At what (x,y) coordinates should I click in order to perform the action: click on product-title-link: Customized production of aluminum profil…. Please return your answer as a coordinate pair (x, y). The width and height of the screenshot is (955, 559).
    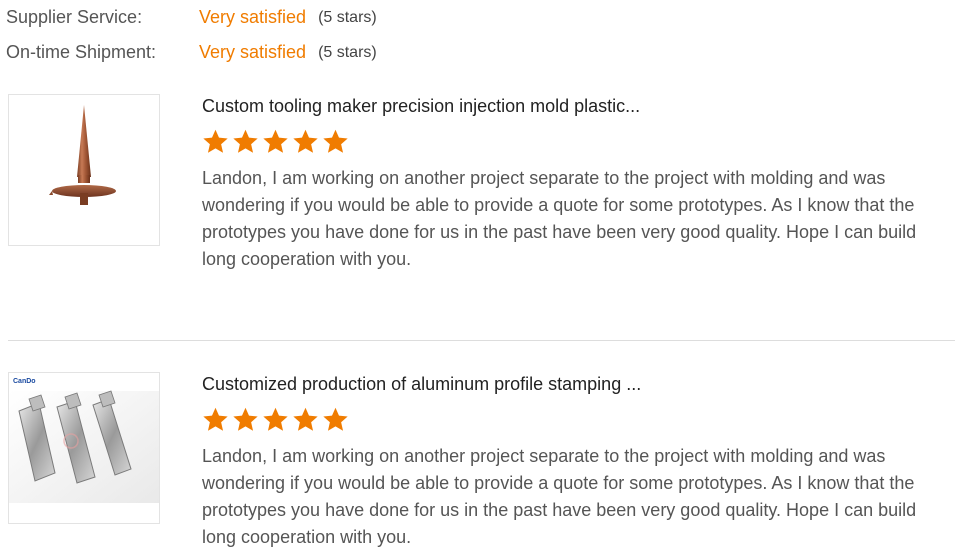
    Looking at the image, I should click on (577, 384).